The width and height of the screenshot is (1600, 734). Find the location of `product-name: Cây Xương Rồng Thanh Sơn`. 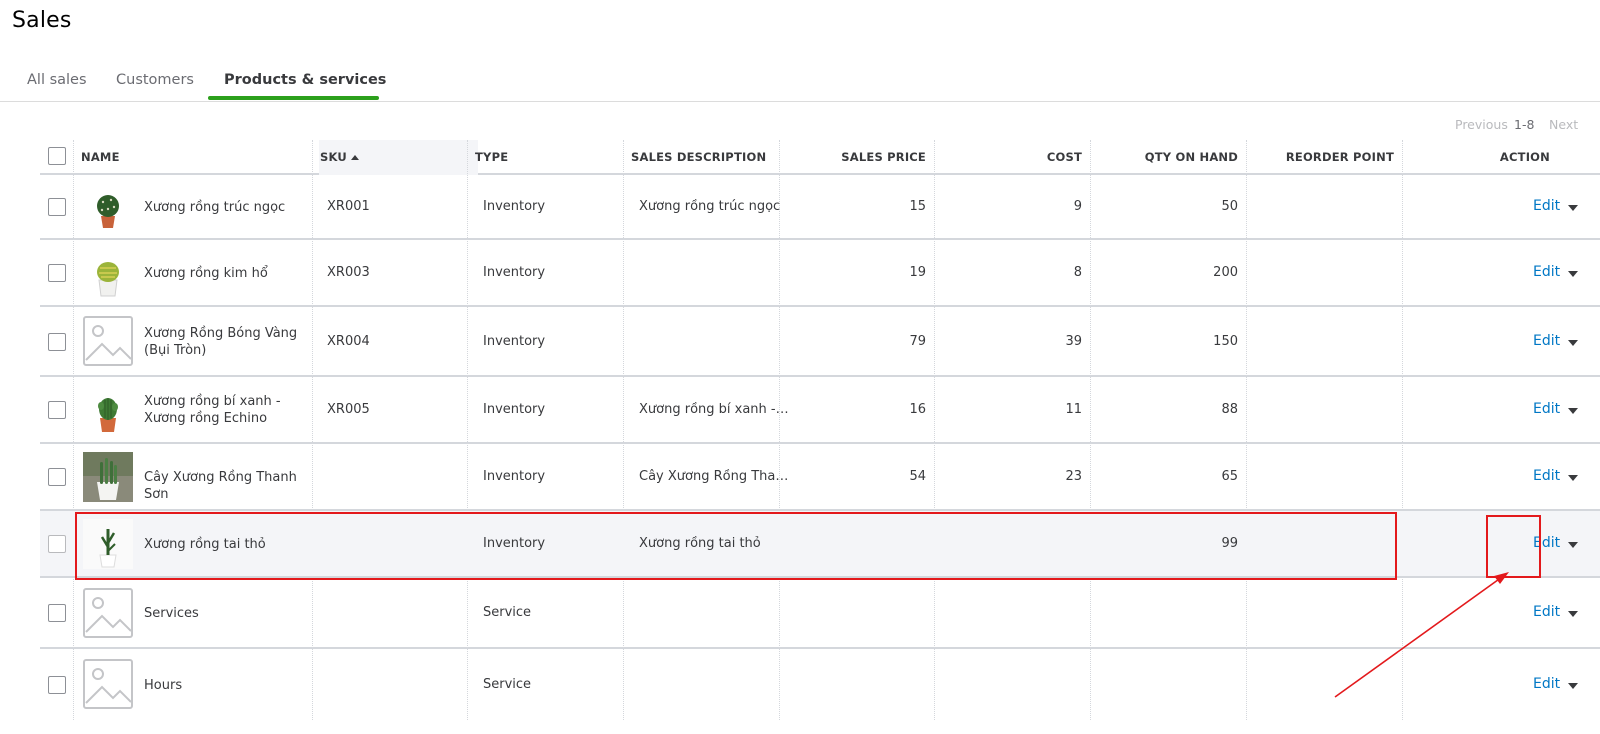

product-name: Cây Xương Rồng Thanh Sơn is located at coordinates (229, 486).